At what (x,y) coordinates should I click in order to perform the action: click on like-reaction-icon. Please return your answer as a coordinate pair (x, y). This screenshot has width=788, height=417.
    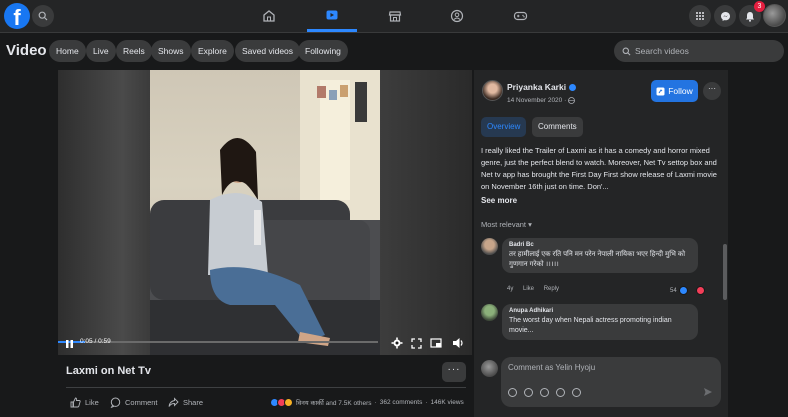
    Looking at the image, I should click on (683, 290).